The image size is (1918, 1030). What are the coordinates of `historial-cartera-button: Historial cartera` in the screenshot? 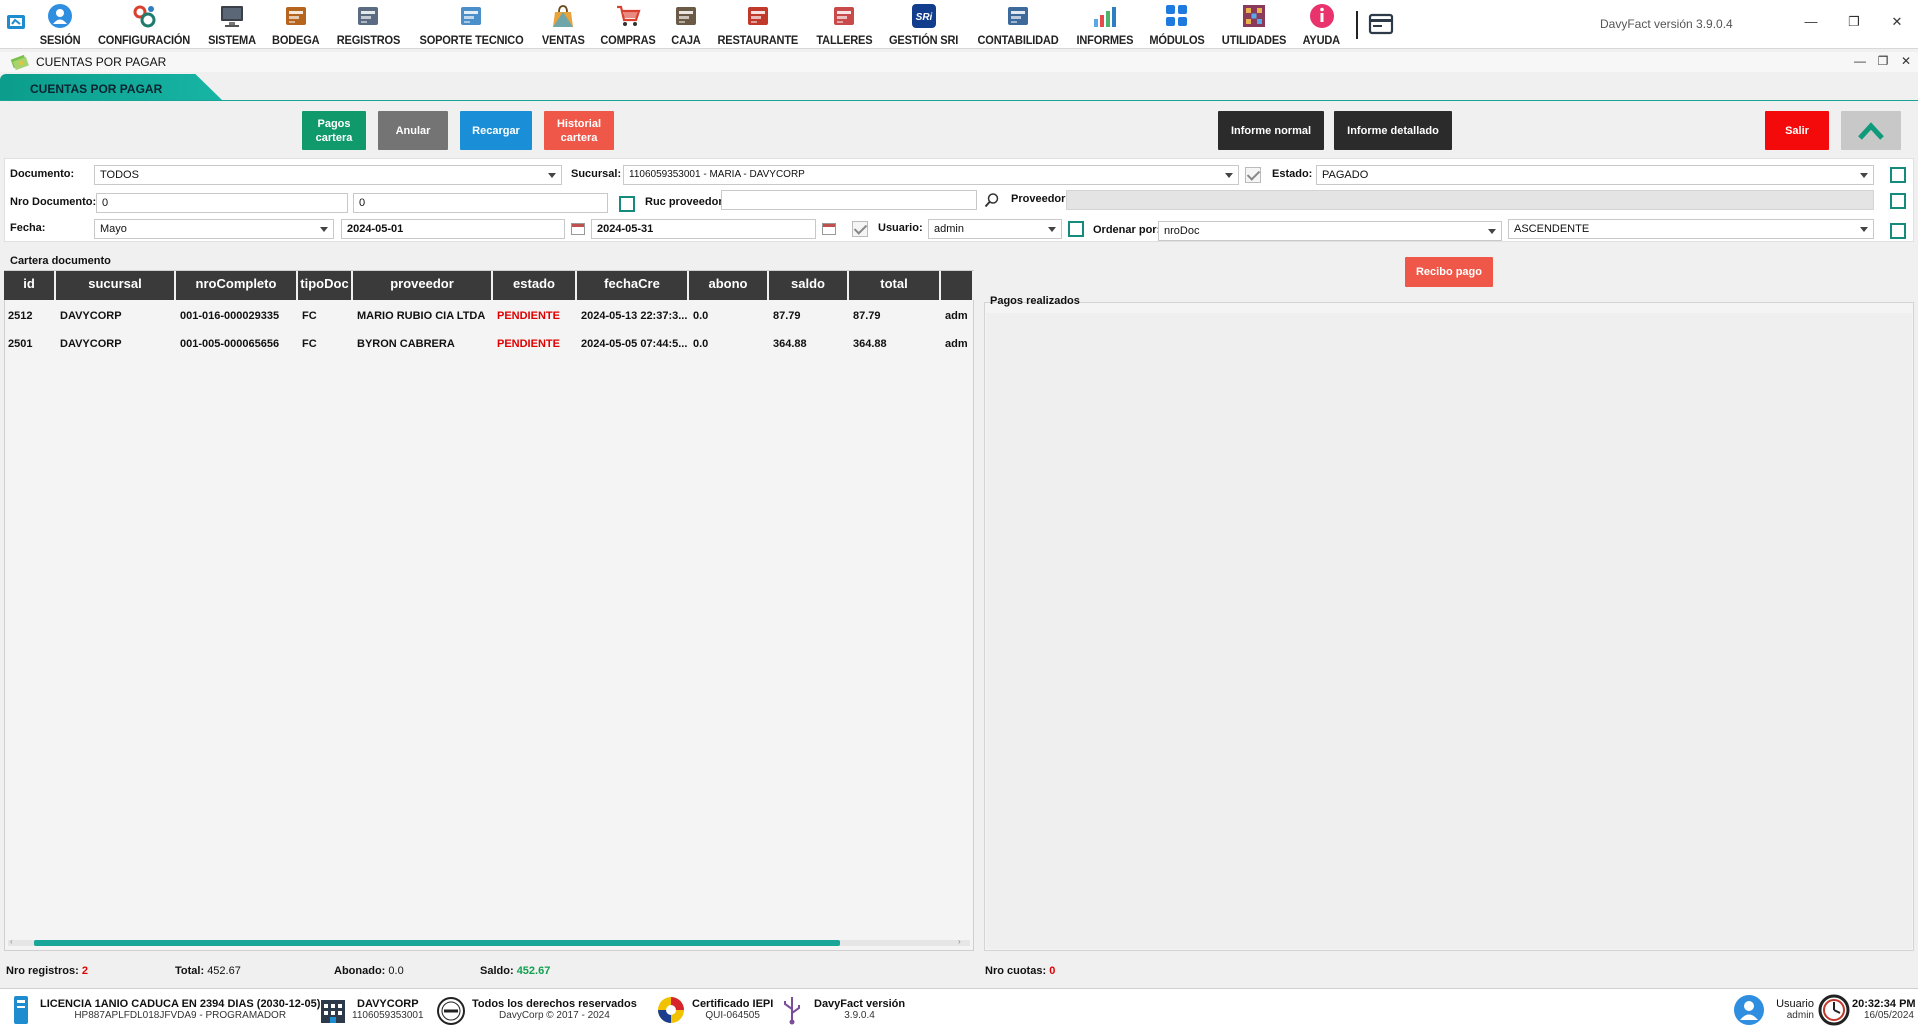 It's located at (579, 130).